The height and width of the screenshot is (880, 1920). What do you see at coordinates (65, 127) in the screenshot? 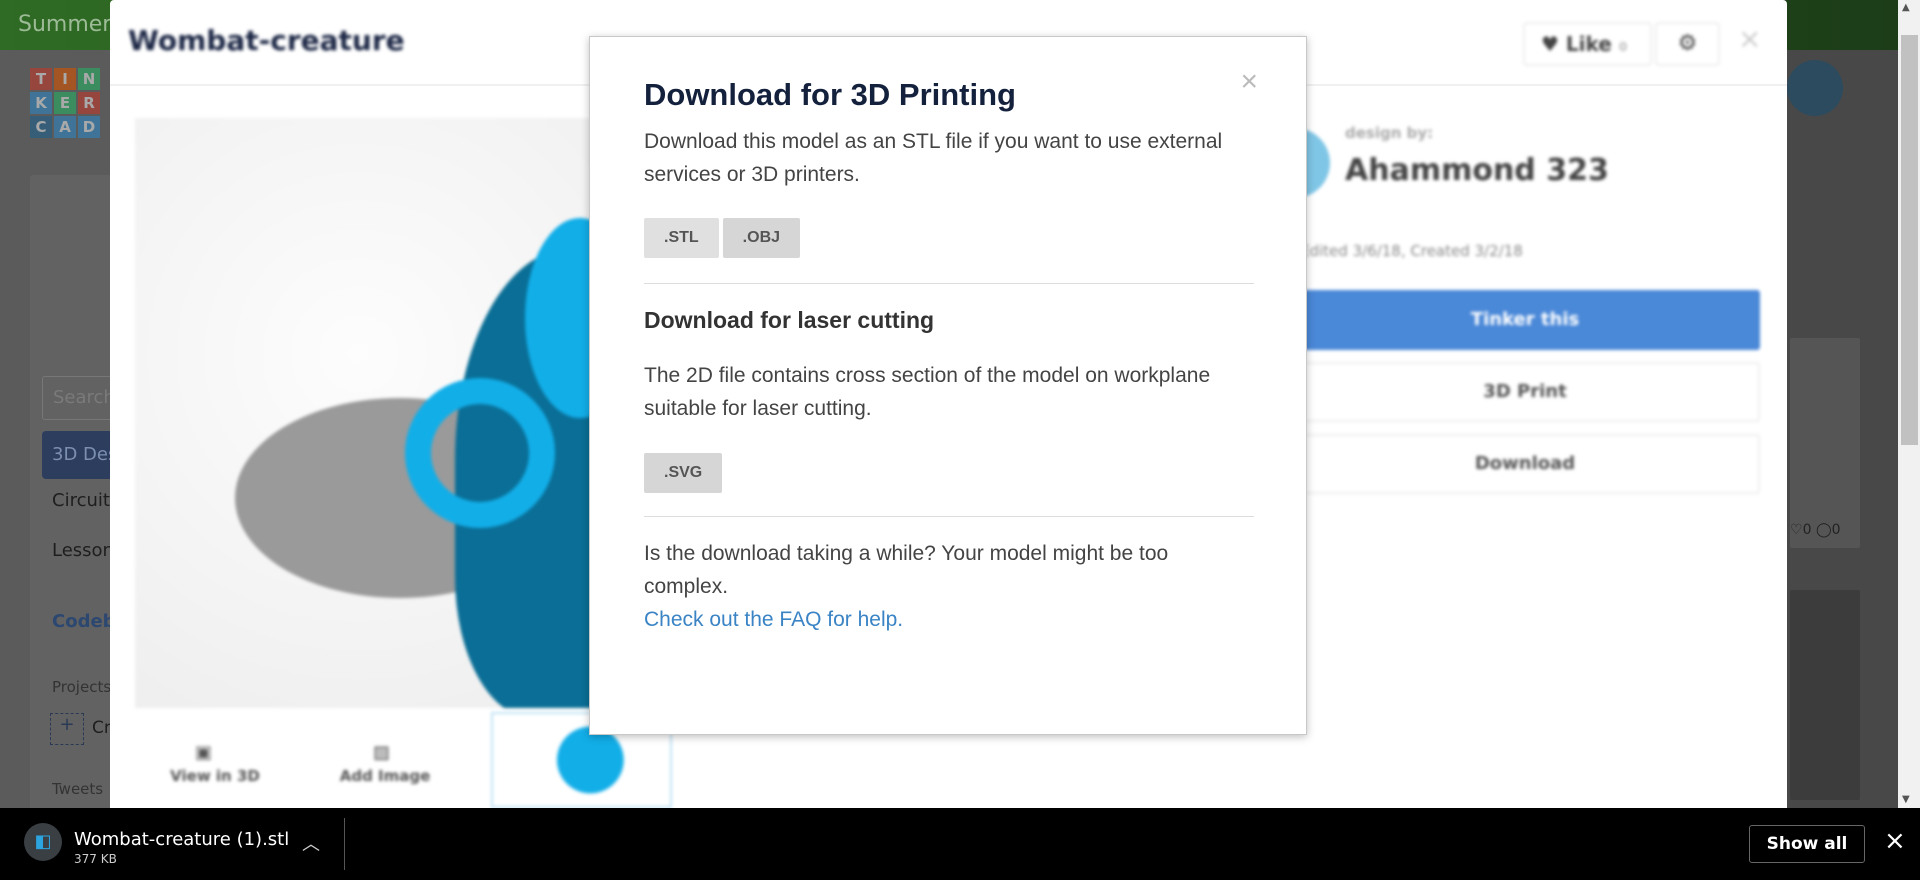
I see `logo-letter: A` at bounding box center [65, 127].